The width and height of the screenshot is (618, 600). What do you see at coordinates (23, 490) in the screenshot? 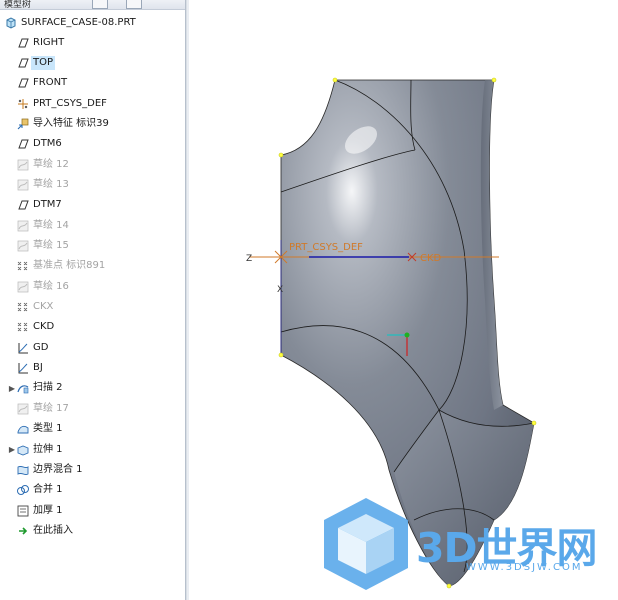
I see `merge-icon` at bounding box center [23, 490].